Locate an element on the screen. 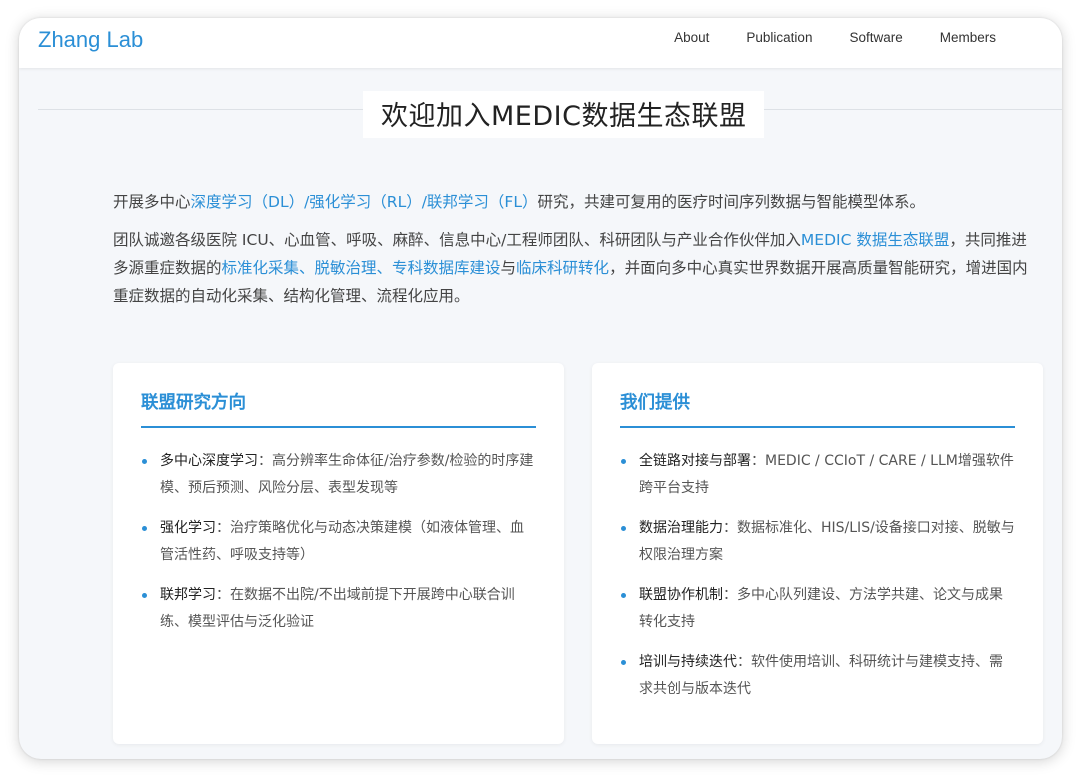  page-title: 欢迎加入MEDIC数据生态联盟 is located at coordinates (564, 114).